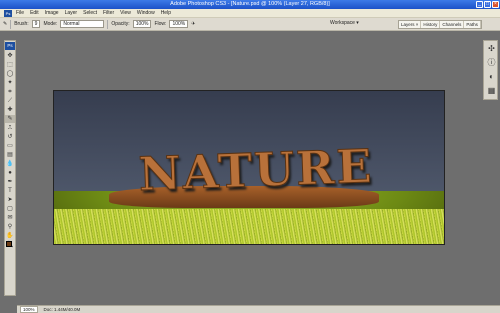 The height and width of the screenshot is (313, 500). What do you see at coordinates (160, 24) in the screenshot?
I see `flow-label: Flow:` at bounding box center [160, 24].